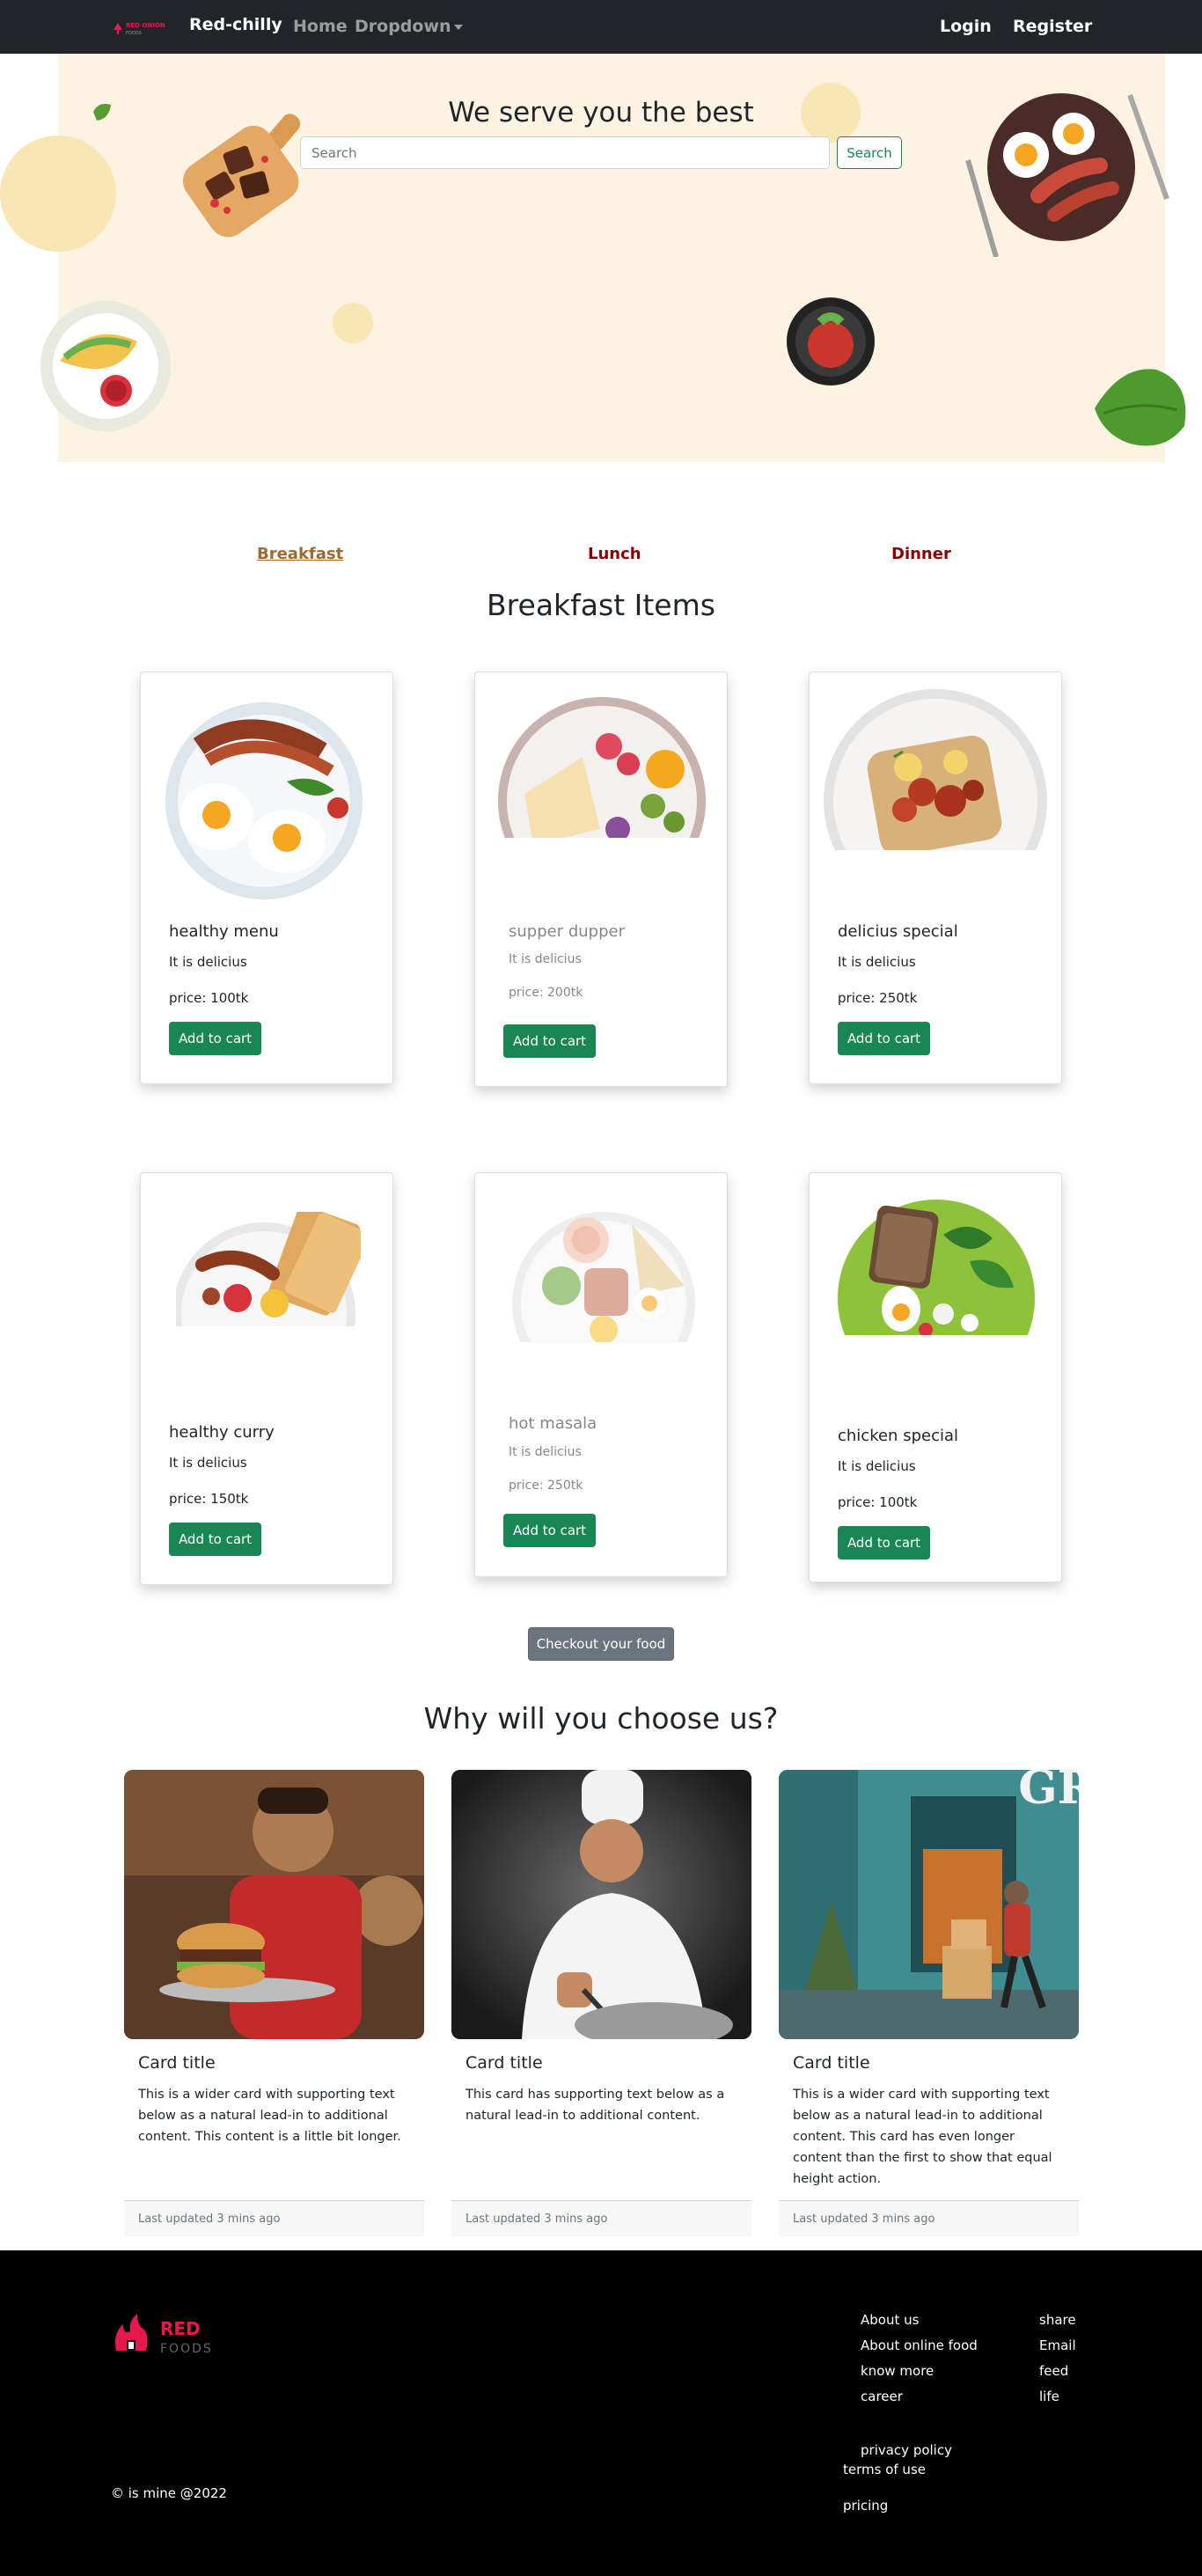 This screenshot has width=1202, height=2576. What do you see at coordinates (274, 1904) in the screenshot?
I see `waiter-burger-photo` at bounding box center [274, 1904].